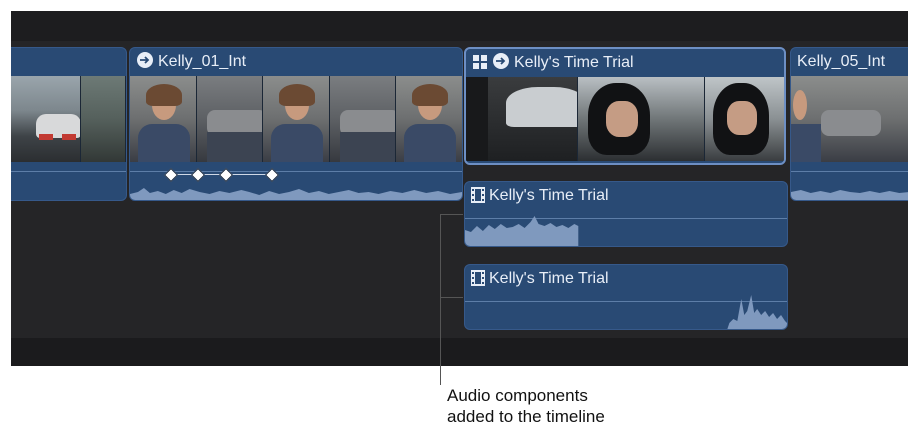  Describe the element at coordinates (572, 406) in the screenshot. I see `callout-text: Audio components added to the timeline` at that location.